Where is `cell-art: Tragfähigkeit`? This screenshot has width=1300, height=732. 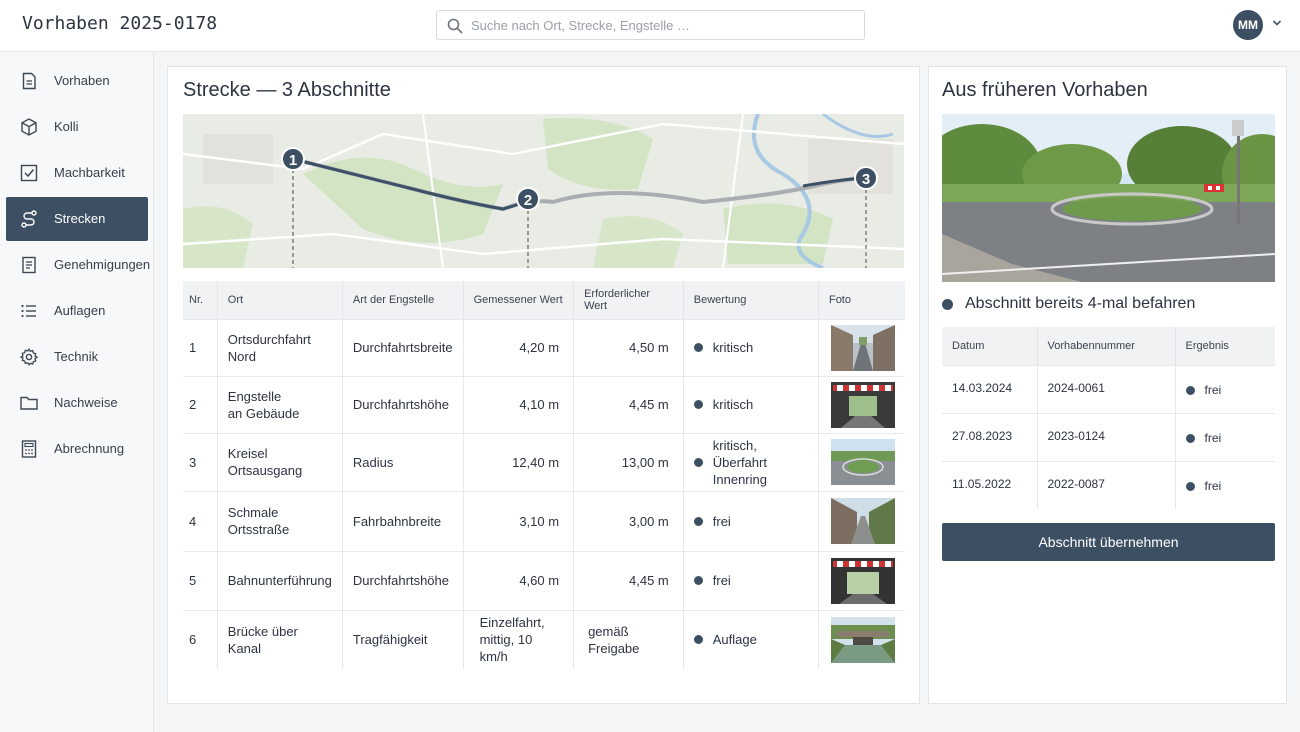 cell-art: Tragfähigkeit is located at coordinates (403, 639).